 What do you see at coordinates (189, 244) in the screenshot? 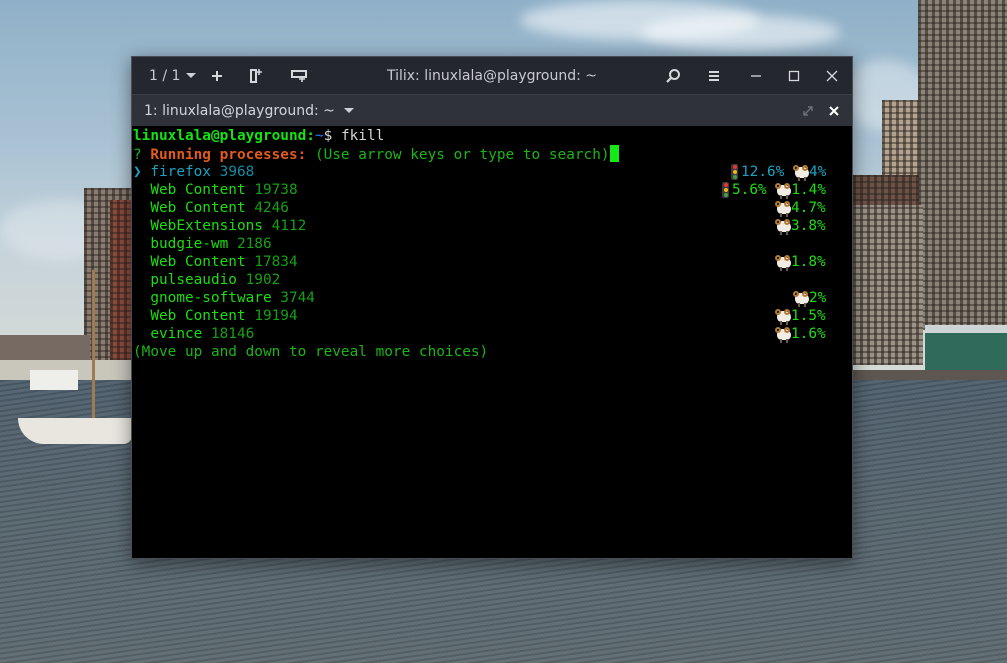
I see `process-name: budgie-wm` at bounding box center [189, 244].